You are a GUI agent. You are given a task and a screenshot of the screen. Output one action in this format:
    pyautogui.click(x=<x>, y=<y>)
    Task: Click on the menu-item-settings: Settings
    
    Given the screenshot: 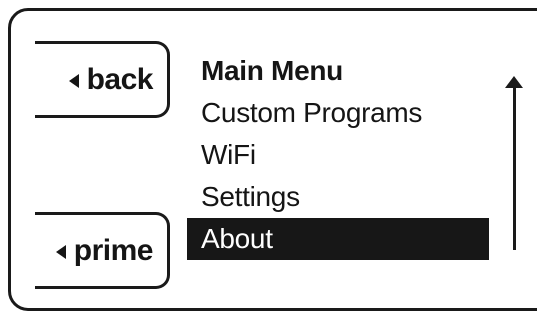 What is the action you would take?
    pyautogui.click(x=338, y=197)
    